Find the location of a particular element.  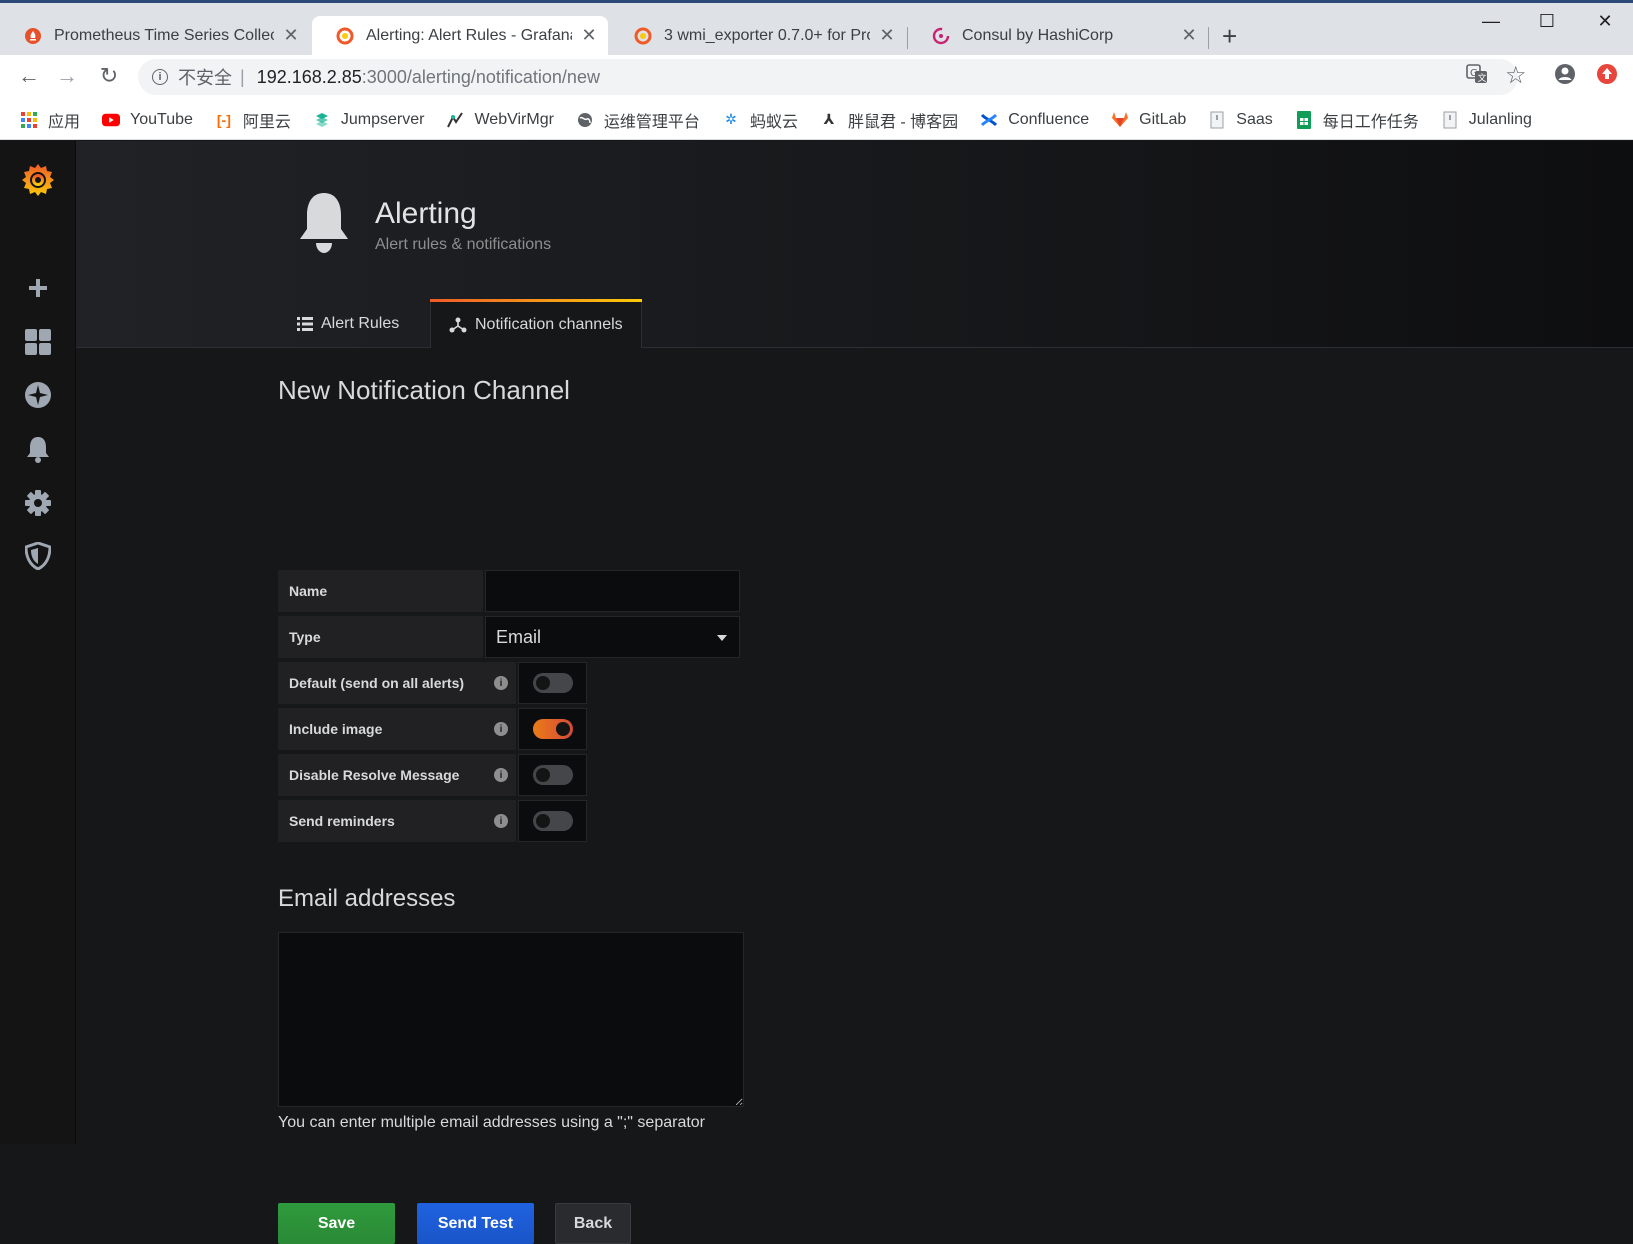

tab-notification-channels: Notification channels is located at coordinates (536, 323).